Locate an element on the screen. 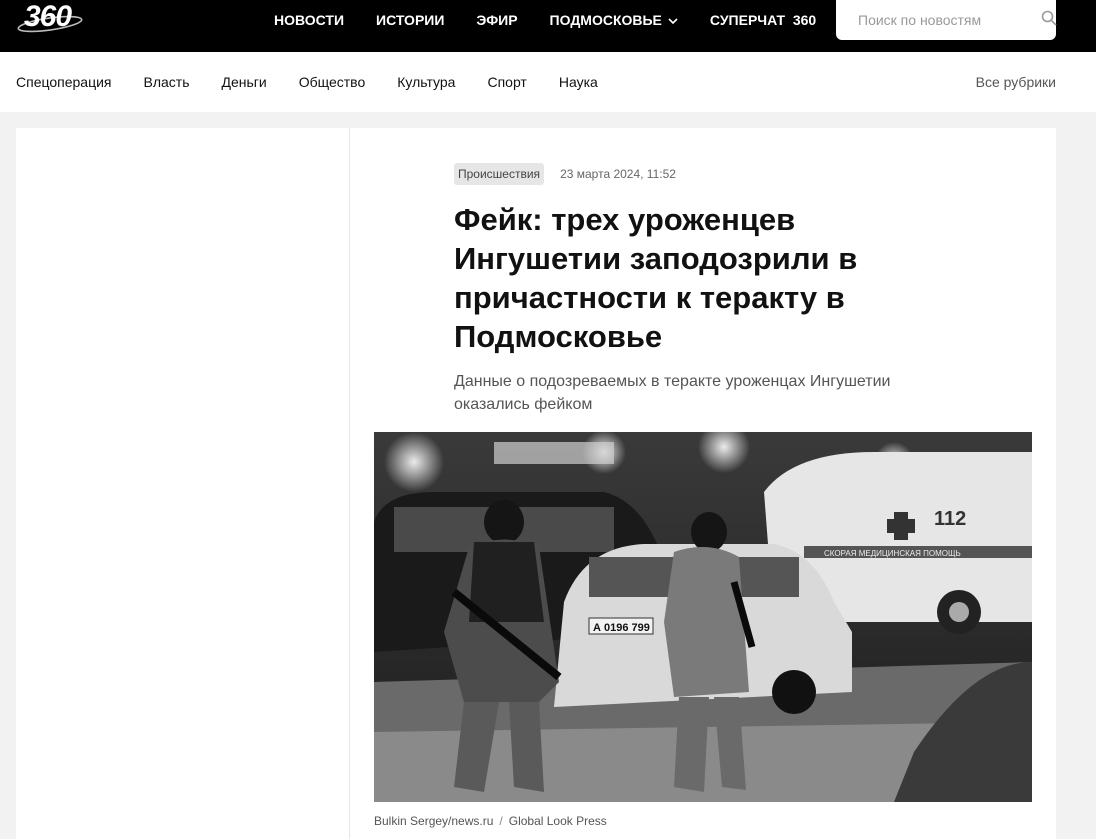 The height and width of the screenshot is (839, 1096). license-plate: А 0196 799 is located at coordinates (621, 628).